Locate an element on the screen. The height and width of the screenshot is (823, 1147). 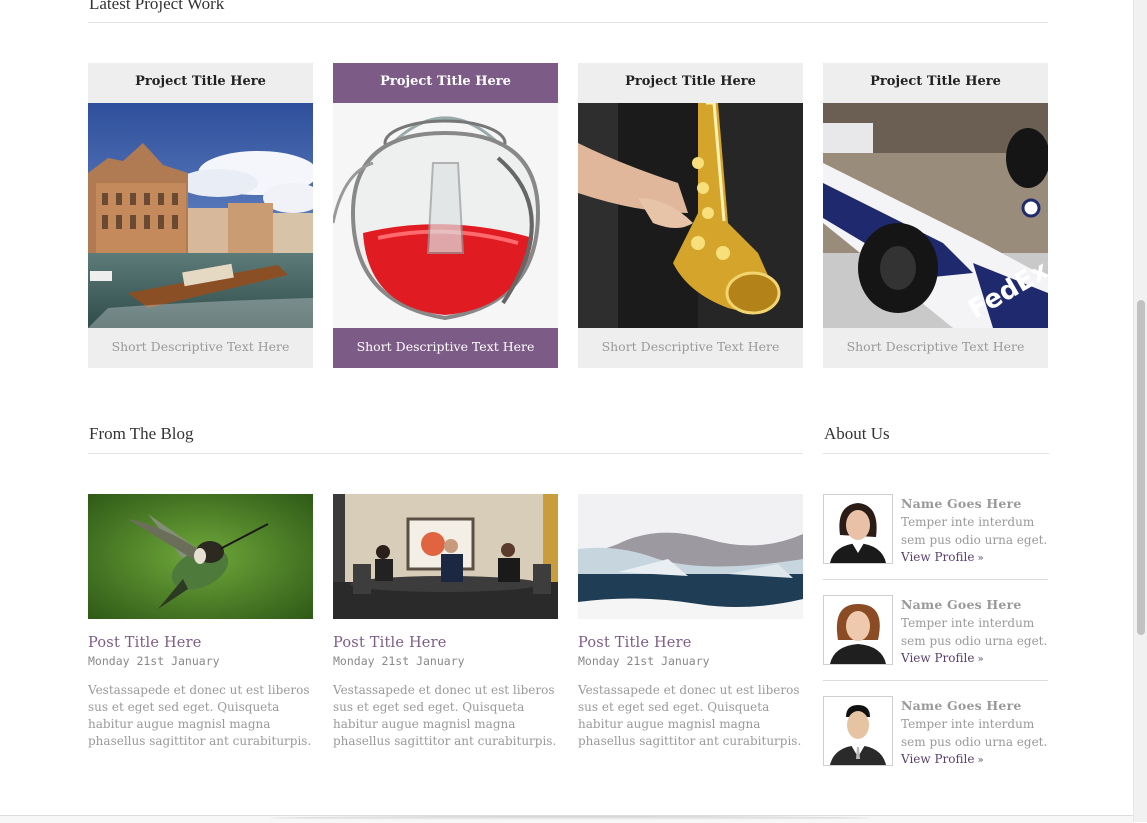
latest-project-heading: Latest Project Work is located at coordinates (568, 11).